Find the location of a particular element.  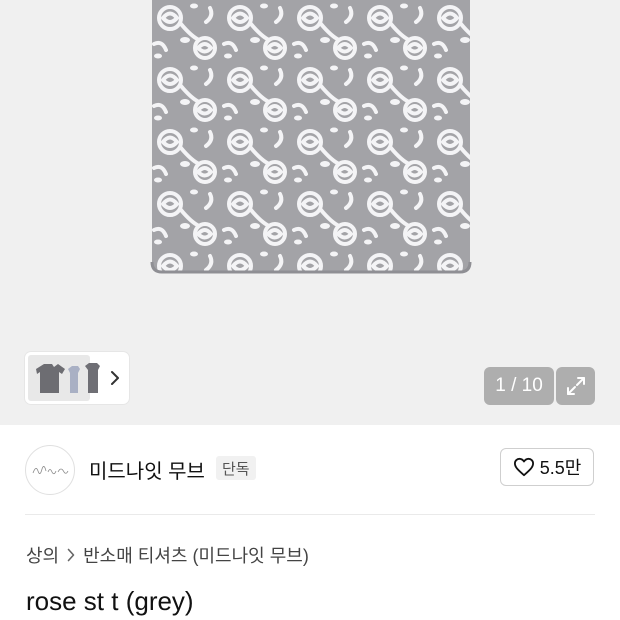

thumbnail-next-button is located at coordinates (115, 378).